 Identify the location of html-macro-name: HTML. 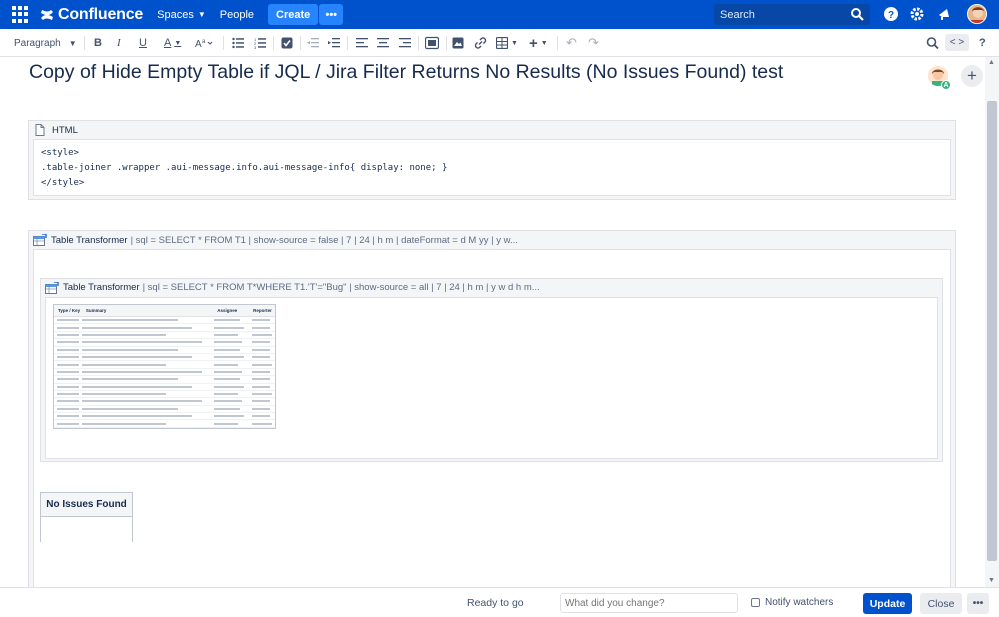
(65, 130).